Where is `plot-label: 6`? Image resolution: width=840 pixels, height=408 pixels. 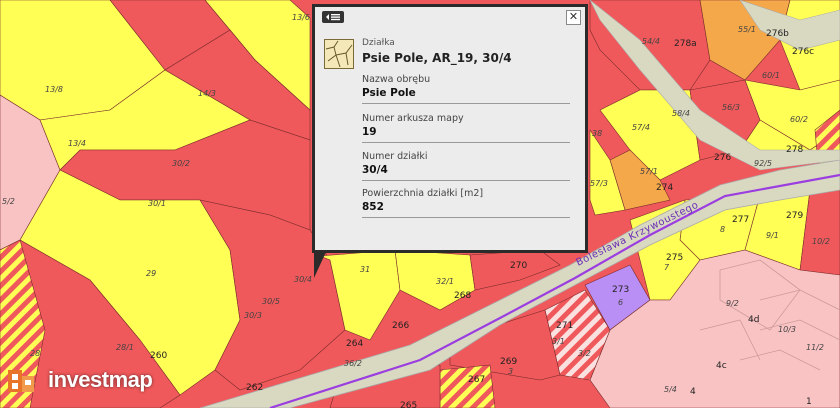 plot-label: 6 is located at coordinates (620, 302).